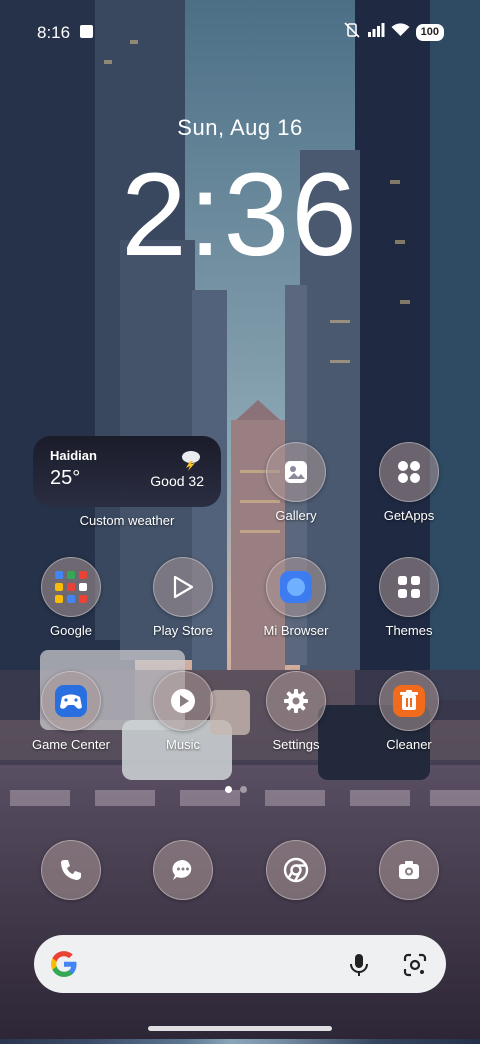 The image size is (480, 1044). What do you see at coordinates (409, 701) in the screenshot?
I see `cleaner-icon` at bounding box center [409, 701].